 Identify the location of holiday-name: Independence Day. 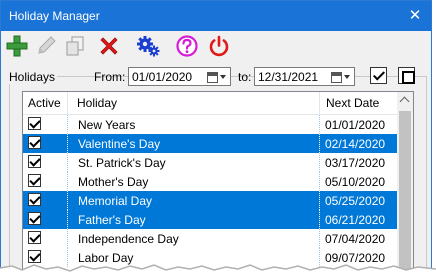
(128, 239).